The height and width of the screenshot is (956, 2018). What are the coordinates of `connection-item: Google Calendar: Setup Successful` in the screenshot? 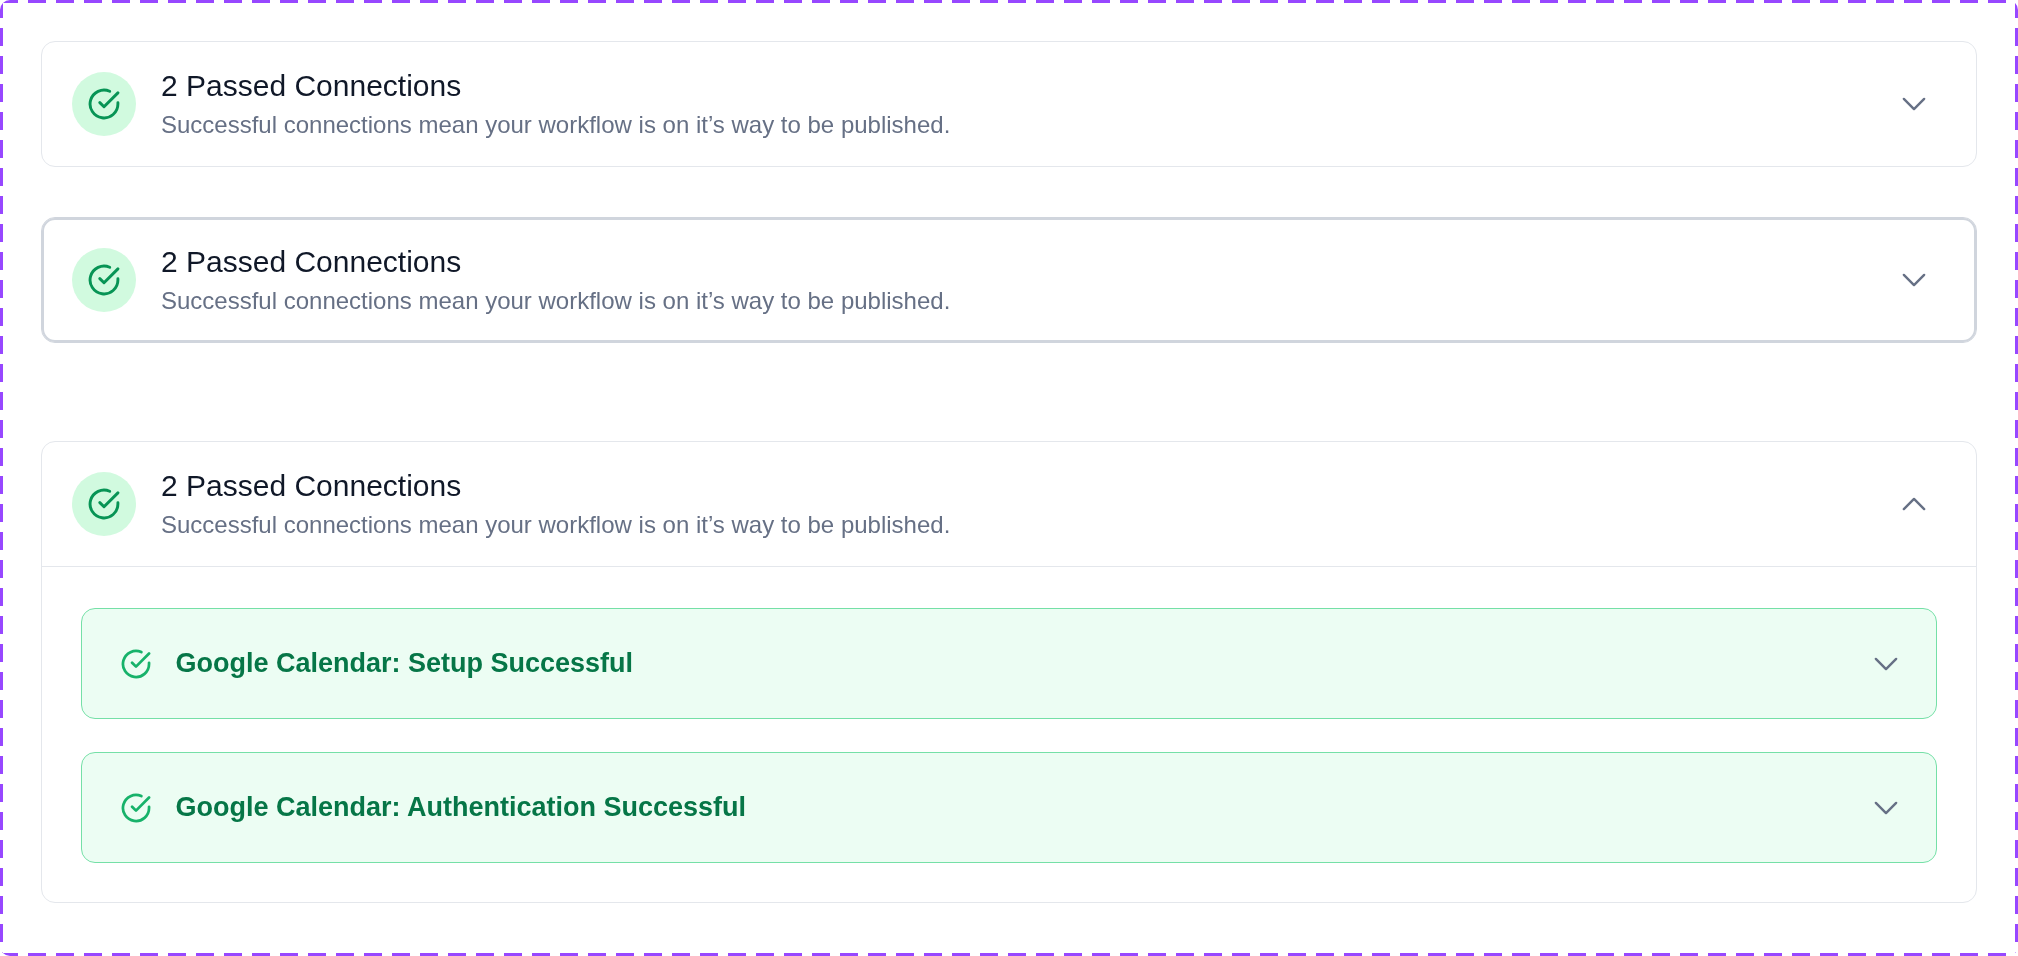 It's located at (1009, 663).